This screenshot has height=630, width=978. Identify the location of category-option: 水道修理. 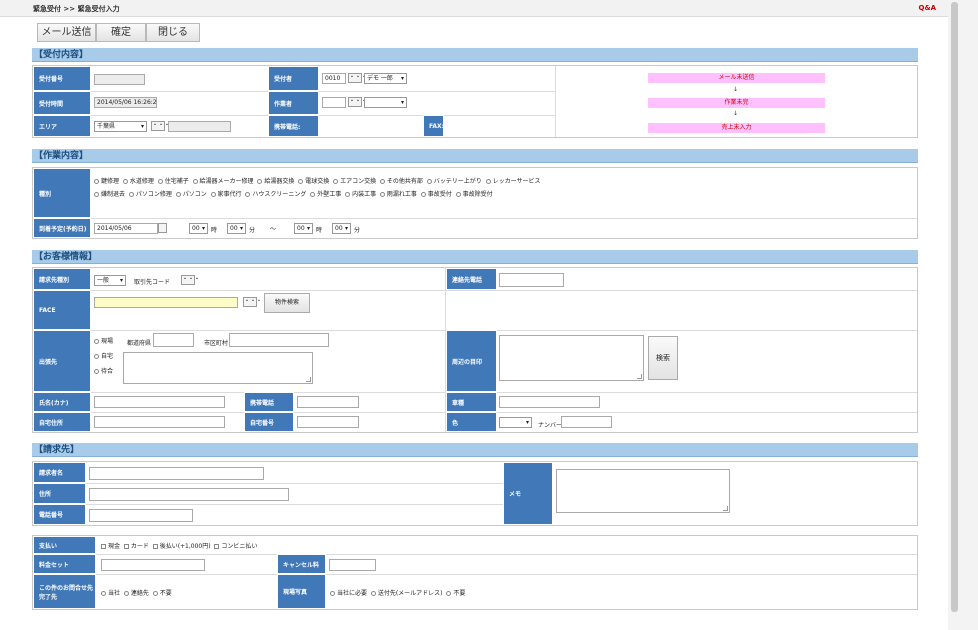
(138, 181).